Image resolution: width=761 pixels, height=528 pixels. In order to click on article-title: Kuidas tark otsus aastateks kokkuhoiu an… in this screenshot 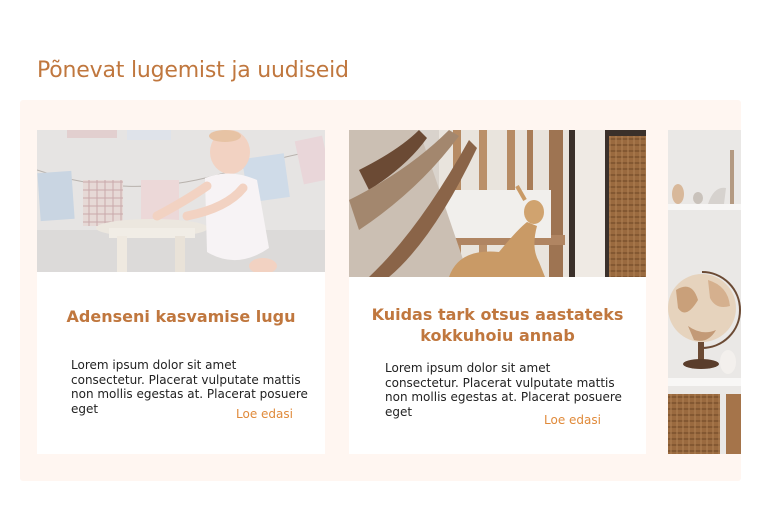, I will do `click(497, 325)`.